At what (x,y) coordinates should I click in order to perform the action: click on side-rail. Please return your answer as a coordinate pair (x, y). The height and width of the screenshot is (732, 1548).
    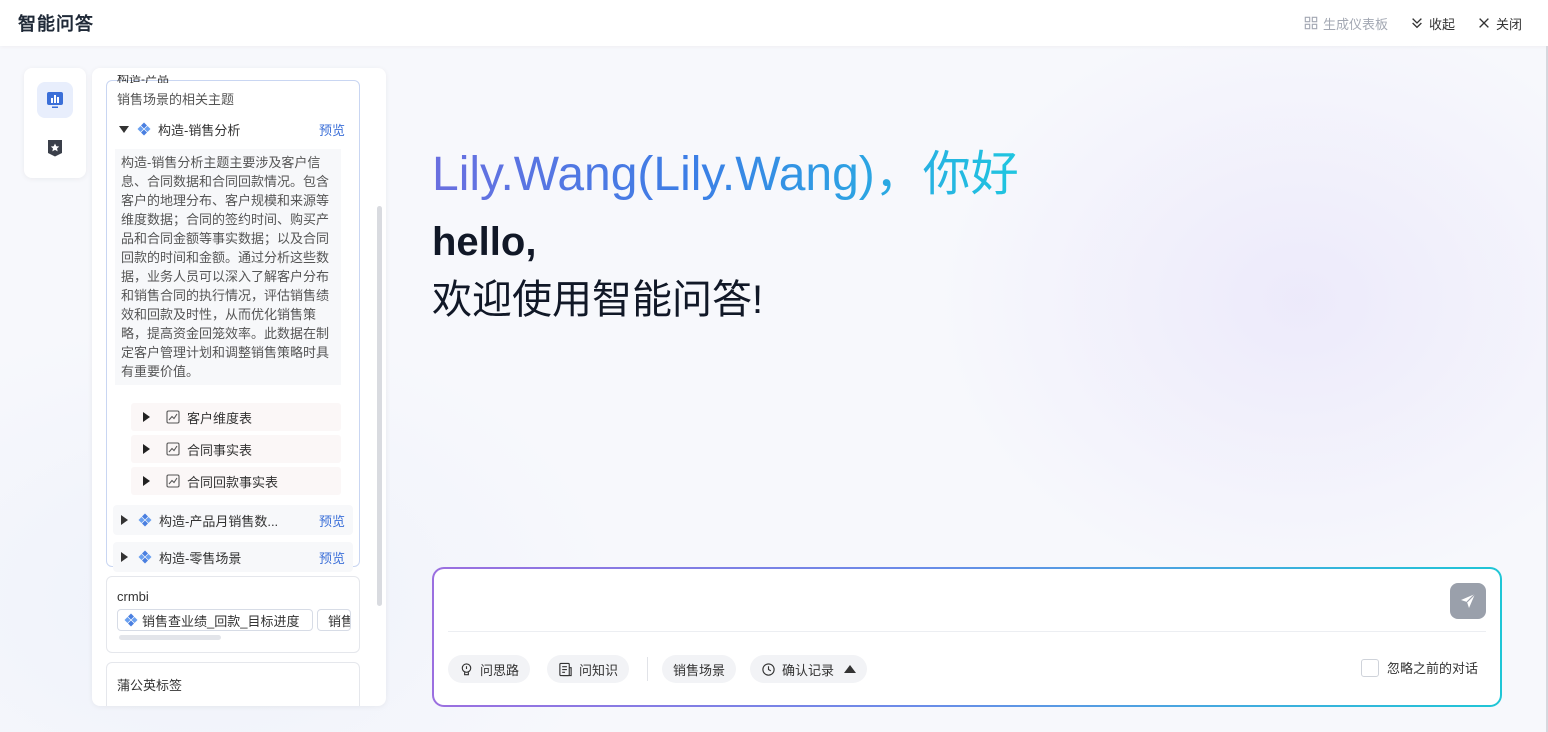
    Looking at the image, I should click on (55, 123).